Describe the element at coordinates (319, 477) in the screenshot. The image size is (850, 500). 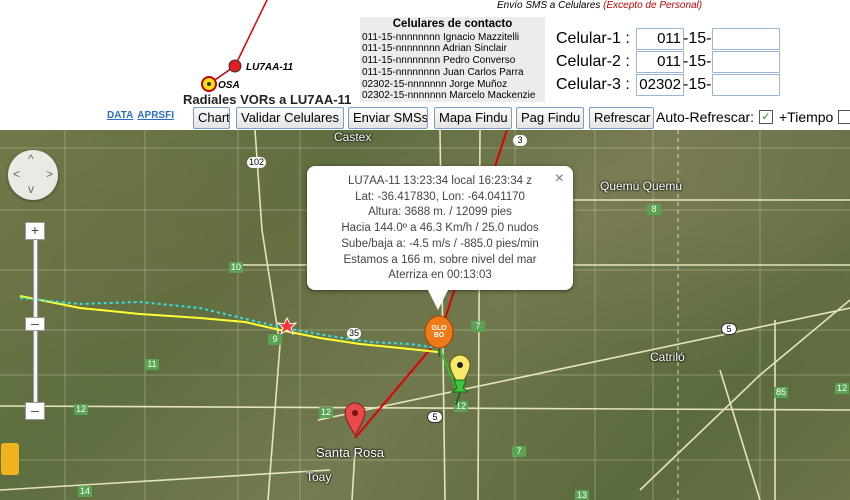
I see `place-toay: Toay` at that location.